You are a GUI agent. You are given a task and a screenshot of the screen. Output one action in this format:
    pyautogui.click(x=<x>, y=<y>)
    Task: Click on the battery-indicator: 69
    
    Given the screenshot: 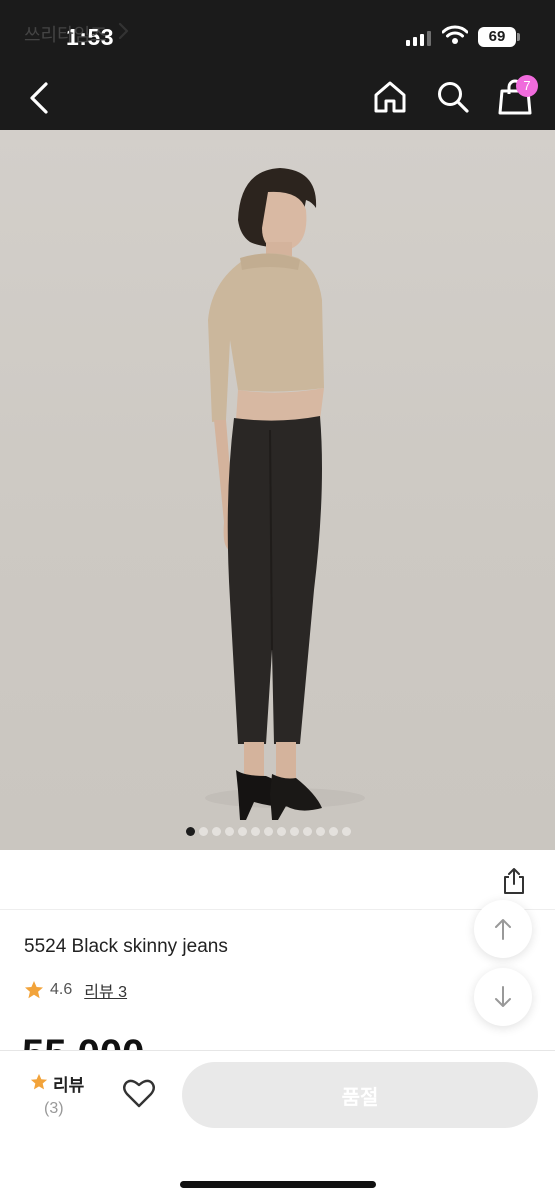 What is the action you would take?
    pyautogui.click(x=497, y=37)
    